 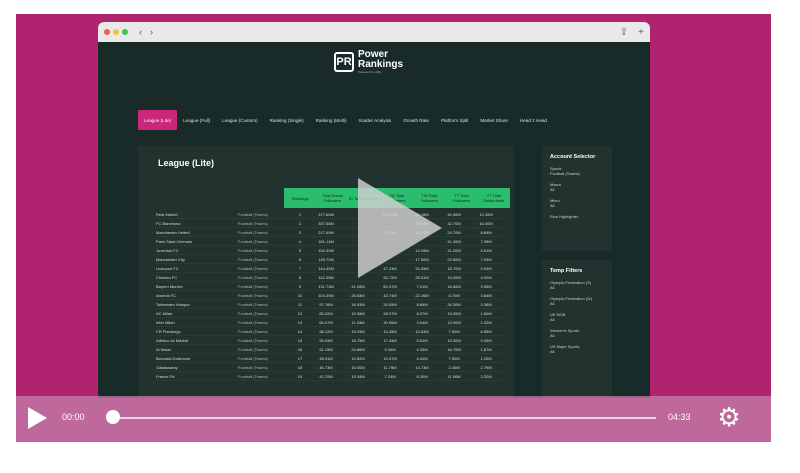 What do you see at coordinates (577, 301) in the screenshot?
I see `filter-item: Olympic Federation (W) All` at bounding box center [577, 301].